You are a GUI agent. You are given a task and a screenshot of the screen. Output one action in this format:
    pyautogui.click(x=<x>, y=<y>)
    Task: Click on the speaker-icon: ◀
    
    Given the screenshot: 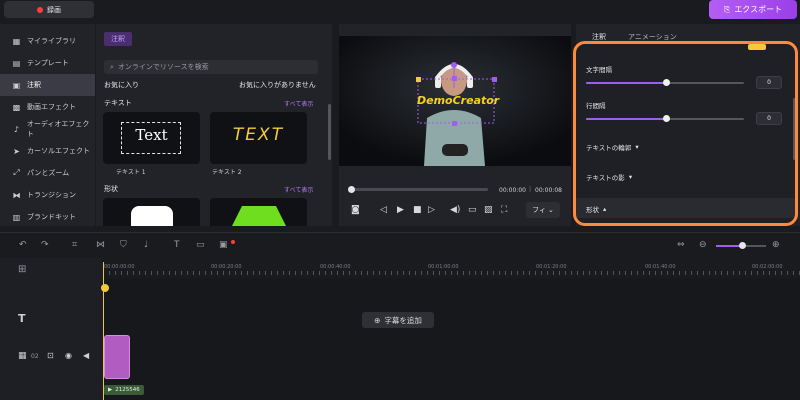 What is the action you would take?
    pyautogui.click(x=86, y=355)
    